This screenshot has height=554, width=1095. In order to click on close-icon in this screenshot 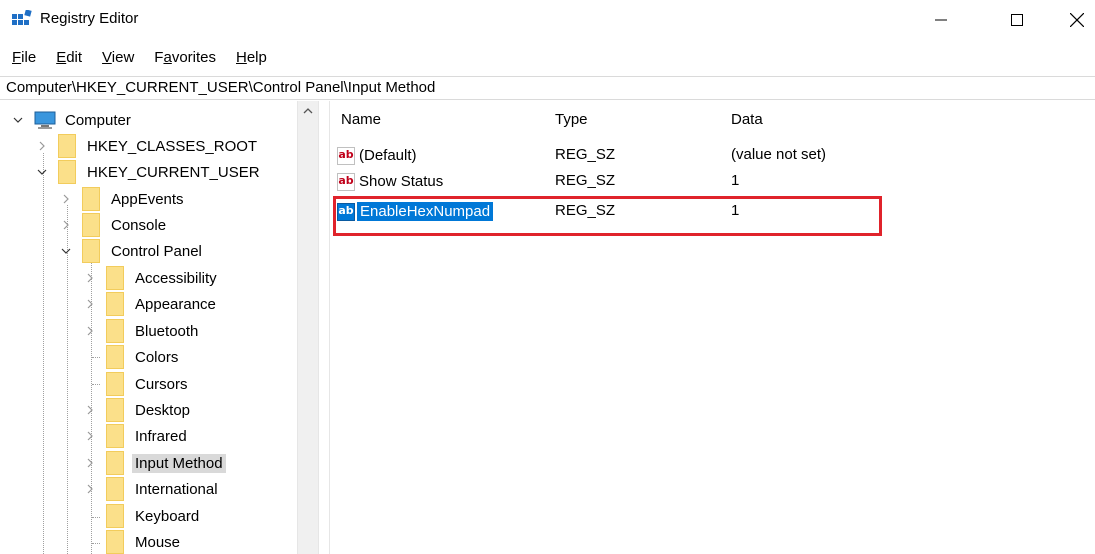, I will do `click(1077, 20)`.